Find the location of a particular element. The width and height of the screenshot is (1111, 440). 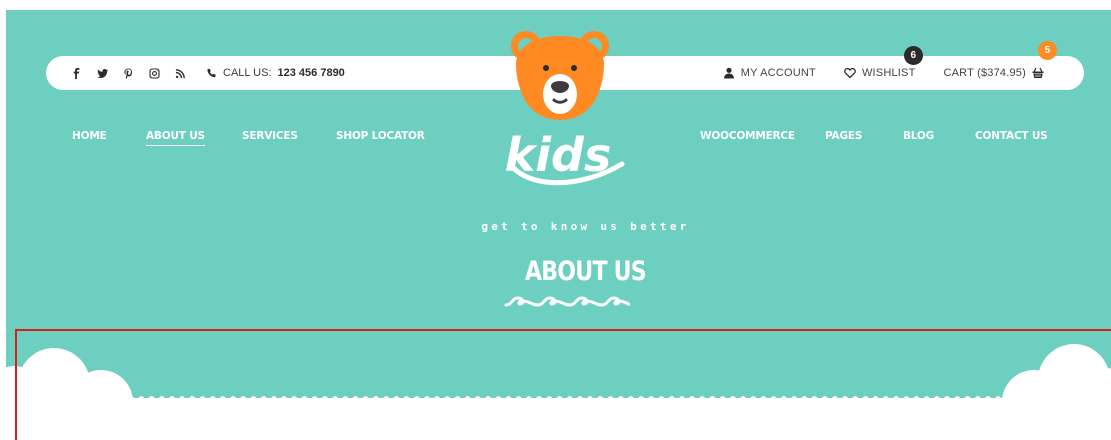

user-icon is located at coordinates (728, 73).